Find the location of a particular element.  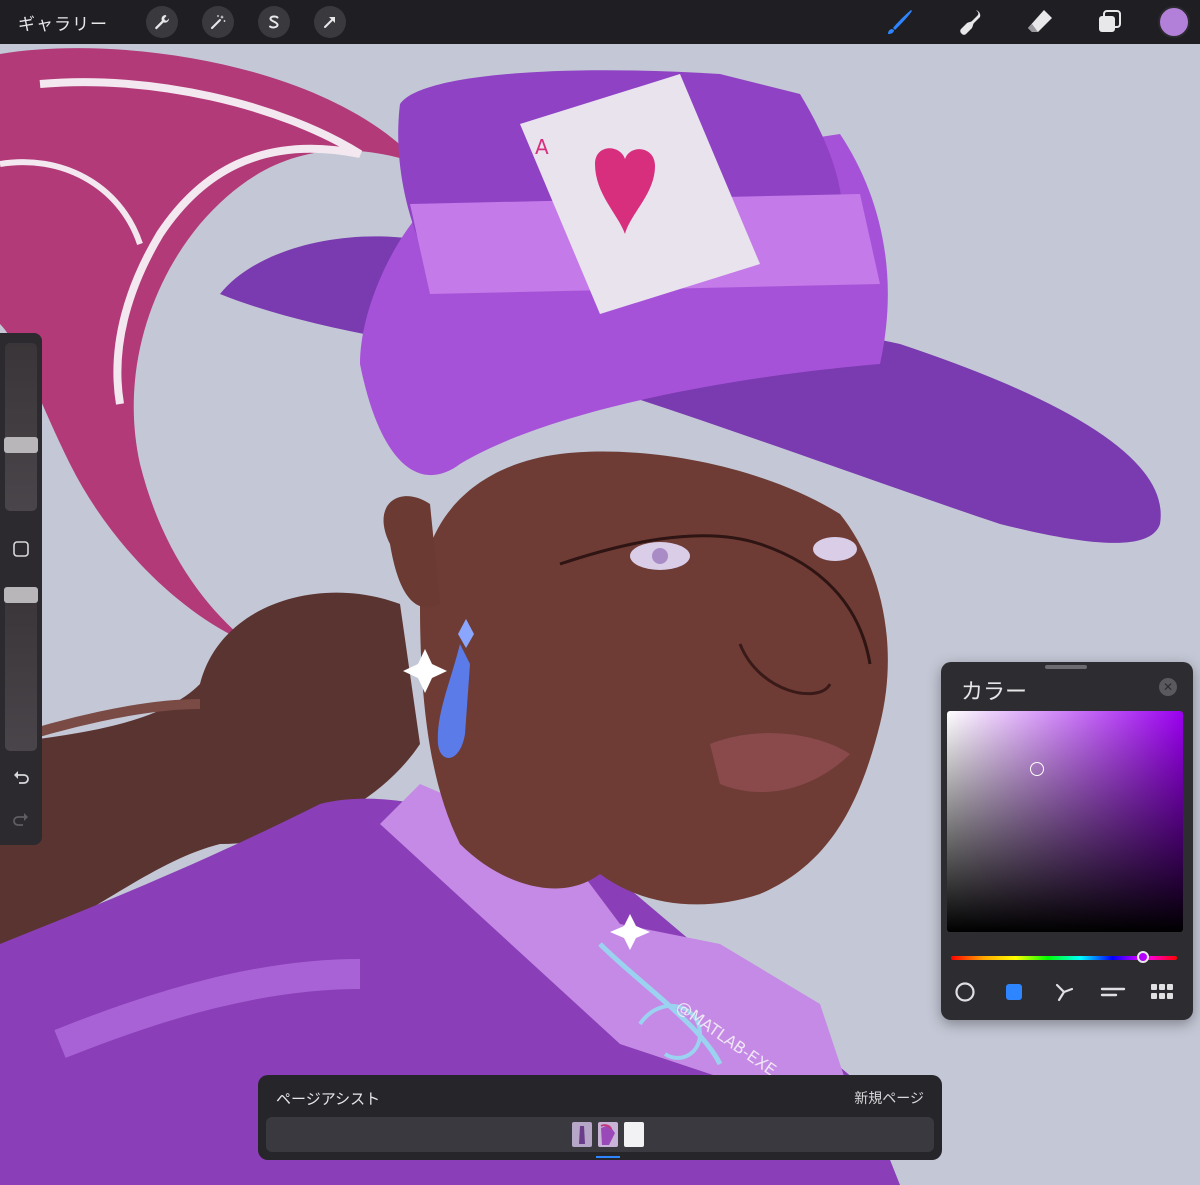

toolbar-right-group is located at coordinates (1025, 22).